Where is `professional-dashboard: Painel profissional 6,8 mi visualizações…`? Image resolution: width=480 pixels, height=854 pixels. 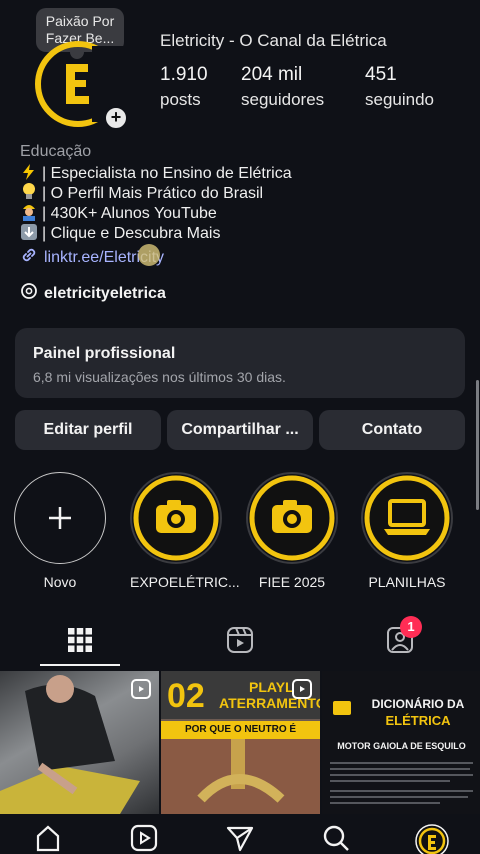
professional-dashboard: Painel profissional 6,8 mi visualizações… is located at coordinates (240, 363).